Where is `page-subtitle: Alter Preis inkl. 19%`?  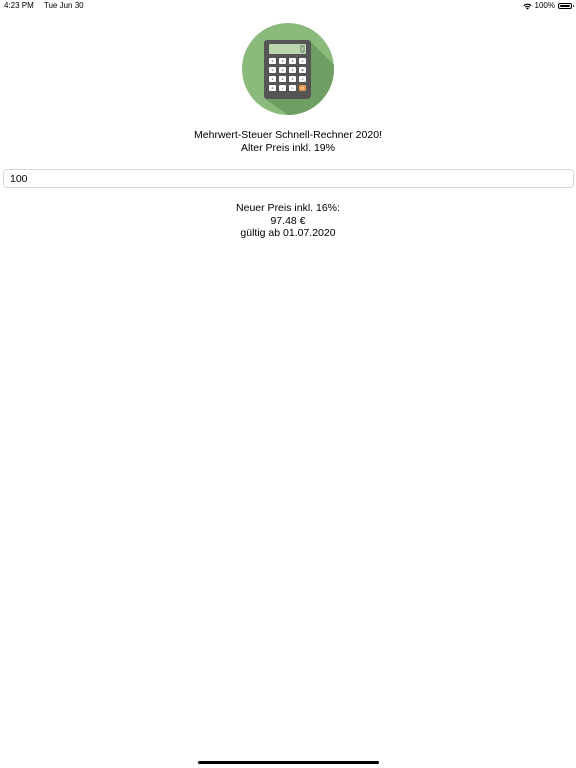 page-subtitle: Alter Preis inkl. 19% is located at coordinates (288, 148).